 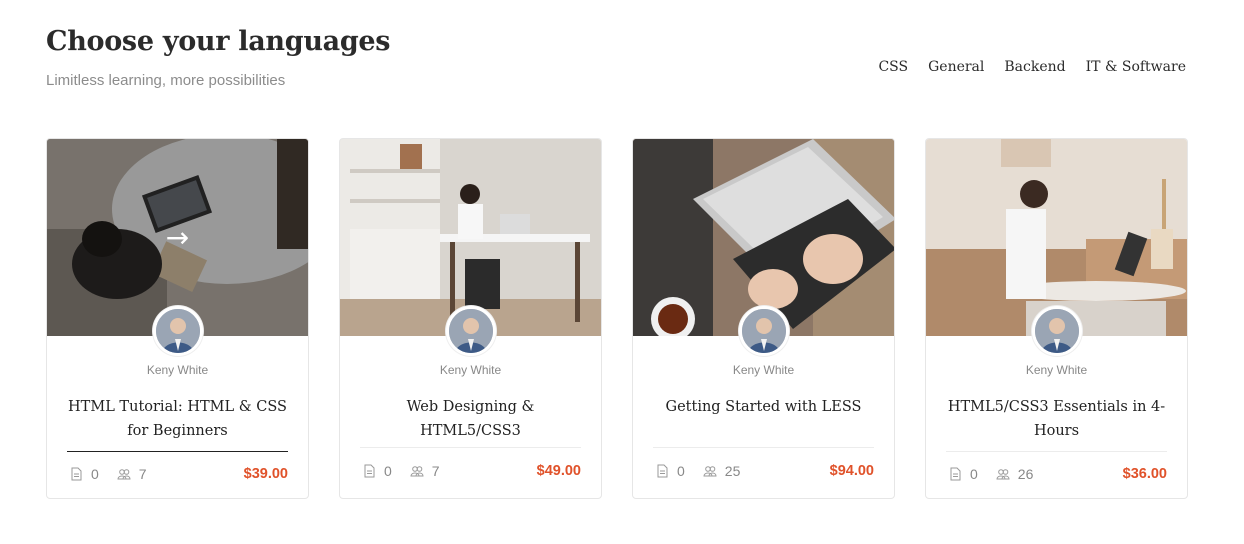 I want to click on course-price: $36.00, so click(x=1144, y=474).